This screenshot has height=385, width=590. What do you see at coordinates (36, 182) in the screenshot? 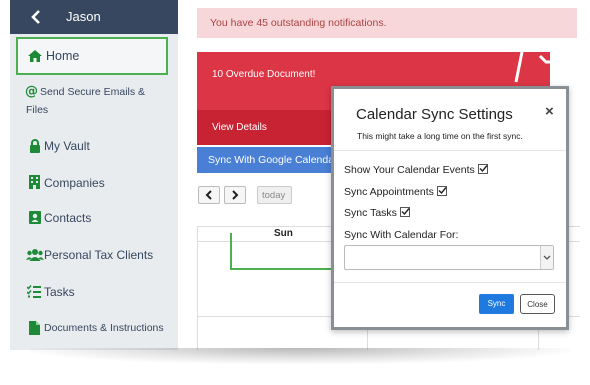
I see `building-icon` at bounding box center [36, 182].